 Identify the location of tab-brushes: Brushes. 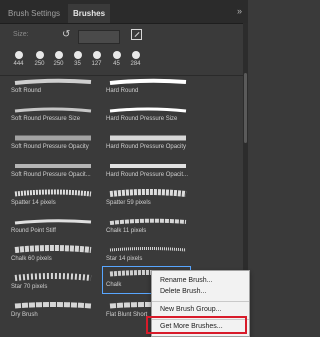
(89, 13).